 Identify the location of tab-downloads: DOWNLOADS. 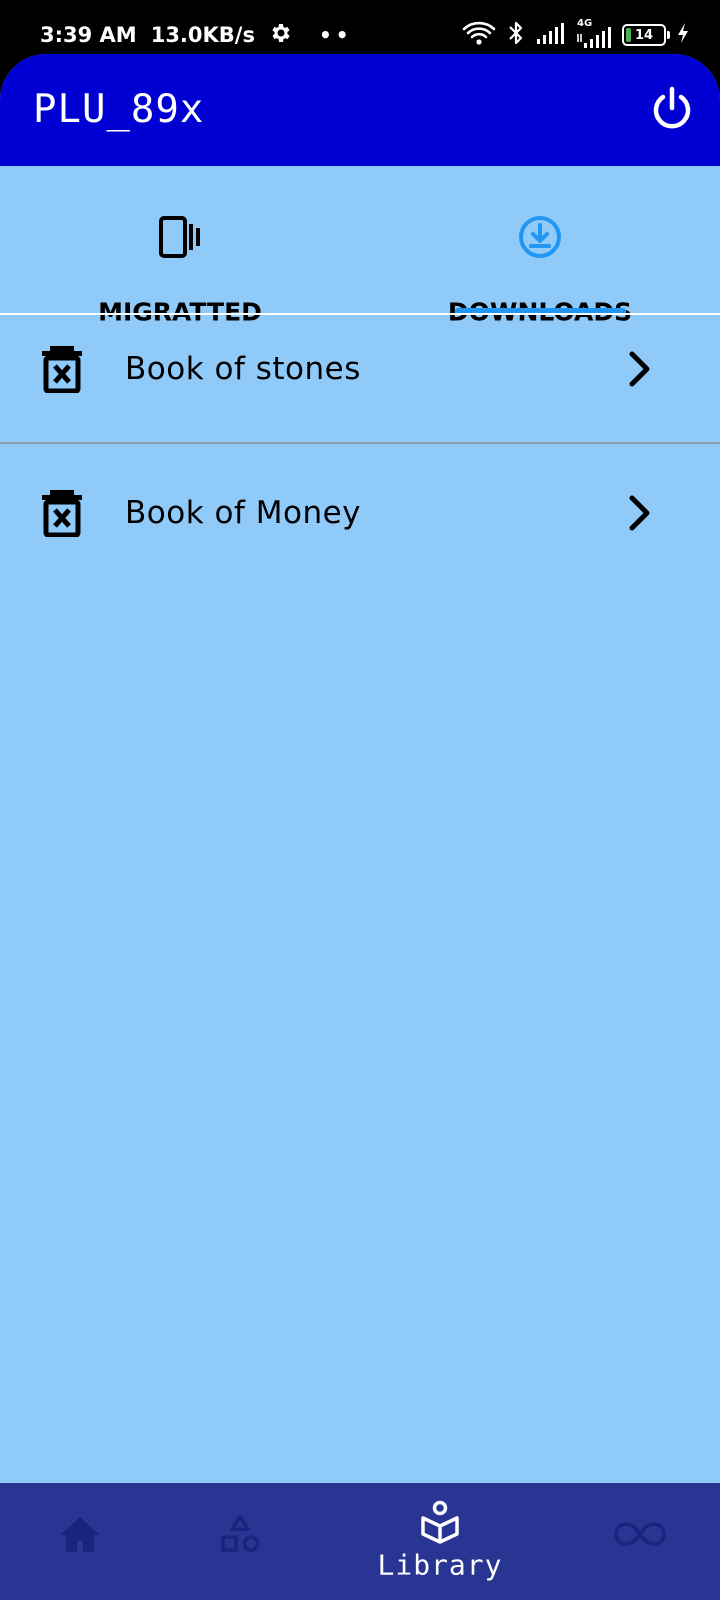
(540, 246).